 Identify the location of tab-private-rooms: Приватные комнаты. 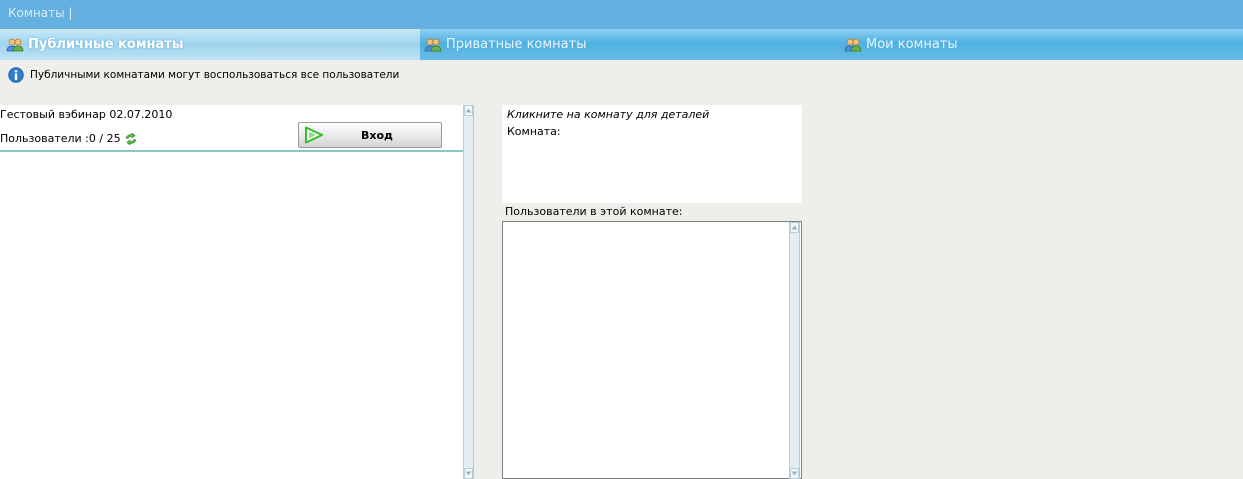
(505, 44).